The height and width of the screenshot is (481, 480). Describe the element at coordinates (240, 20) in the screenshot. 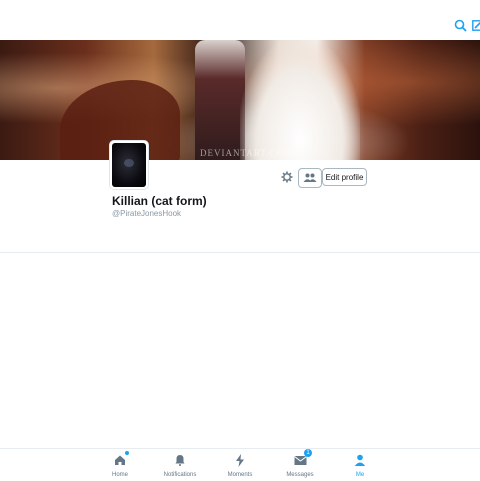

I see `top-nav-bar` at that location.